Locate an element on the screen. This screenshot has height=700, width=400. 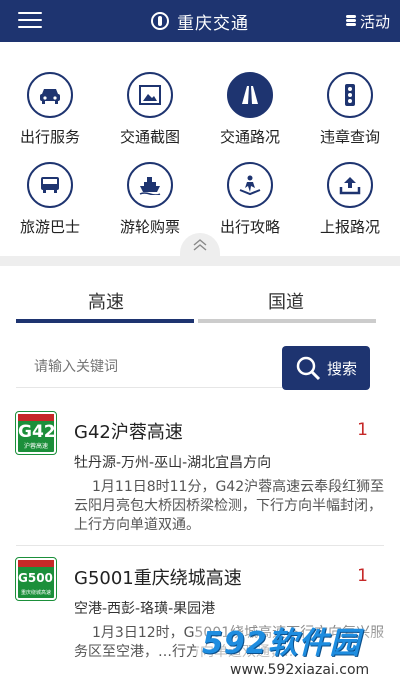
sign-subtitle: 沪蓉高速 is located at coordinates (35, 446).